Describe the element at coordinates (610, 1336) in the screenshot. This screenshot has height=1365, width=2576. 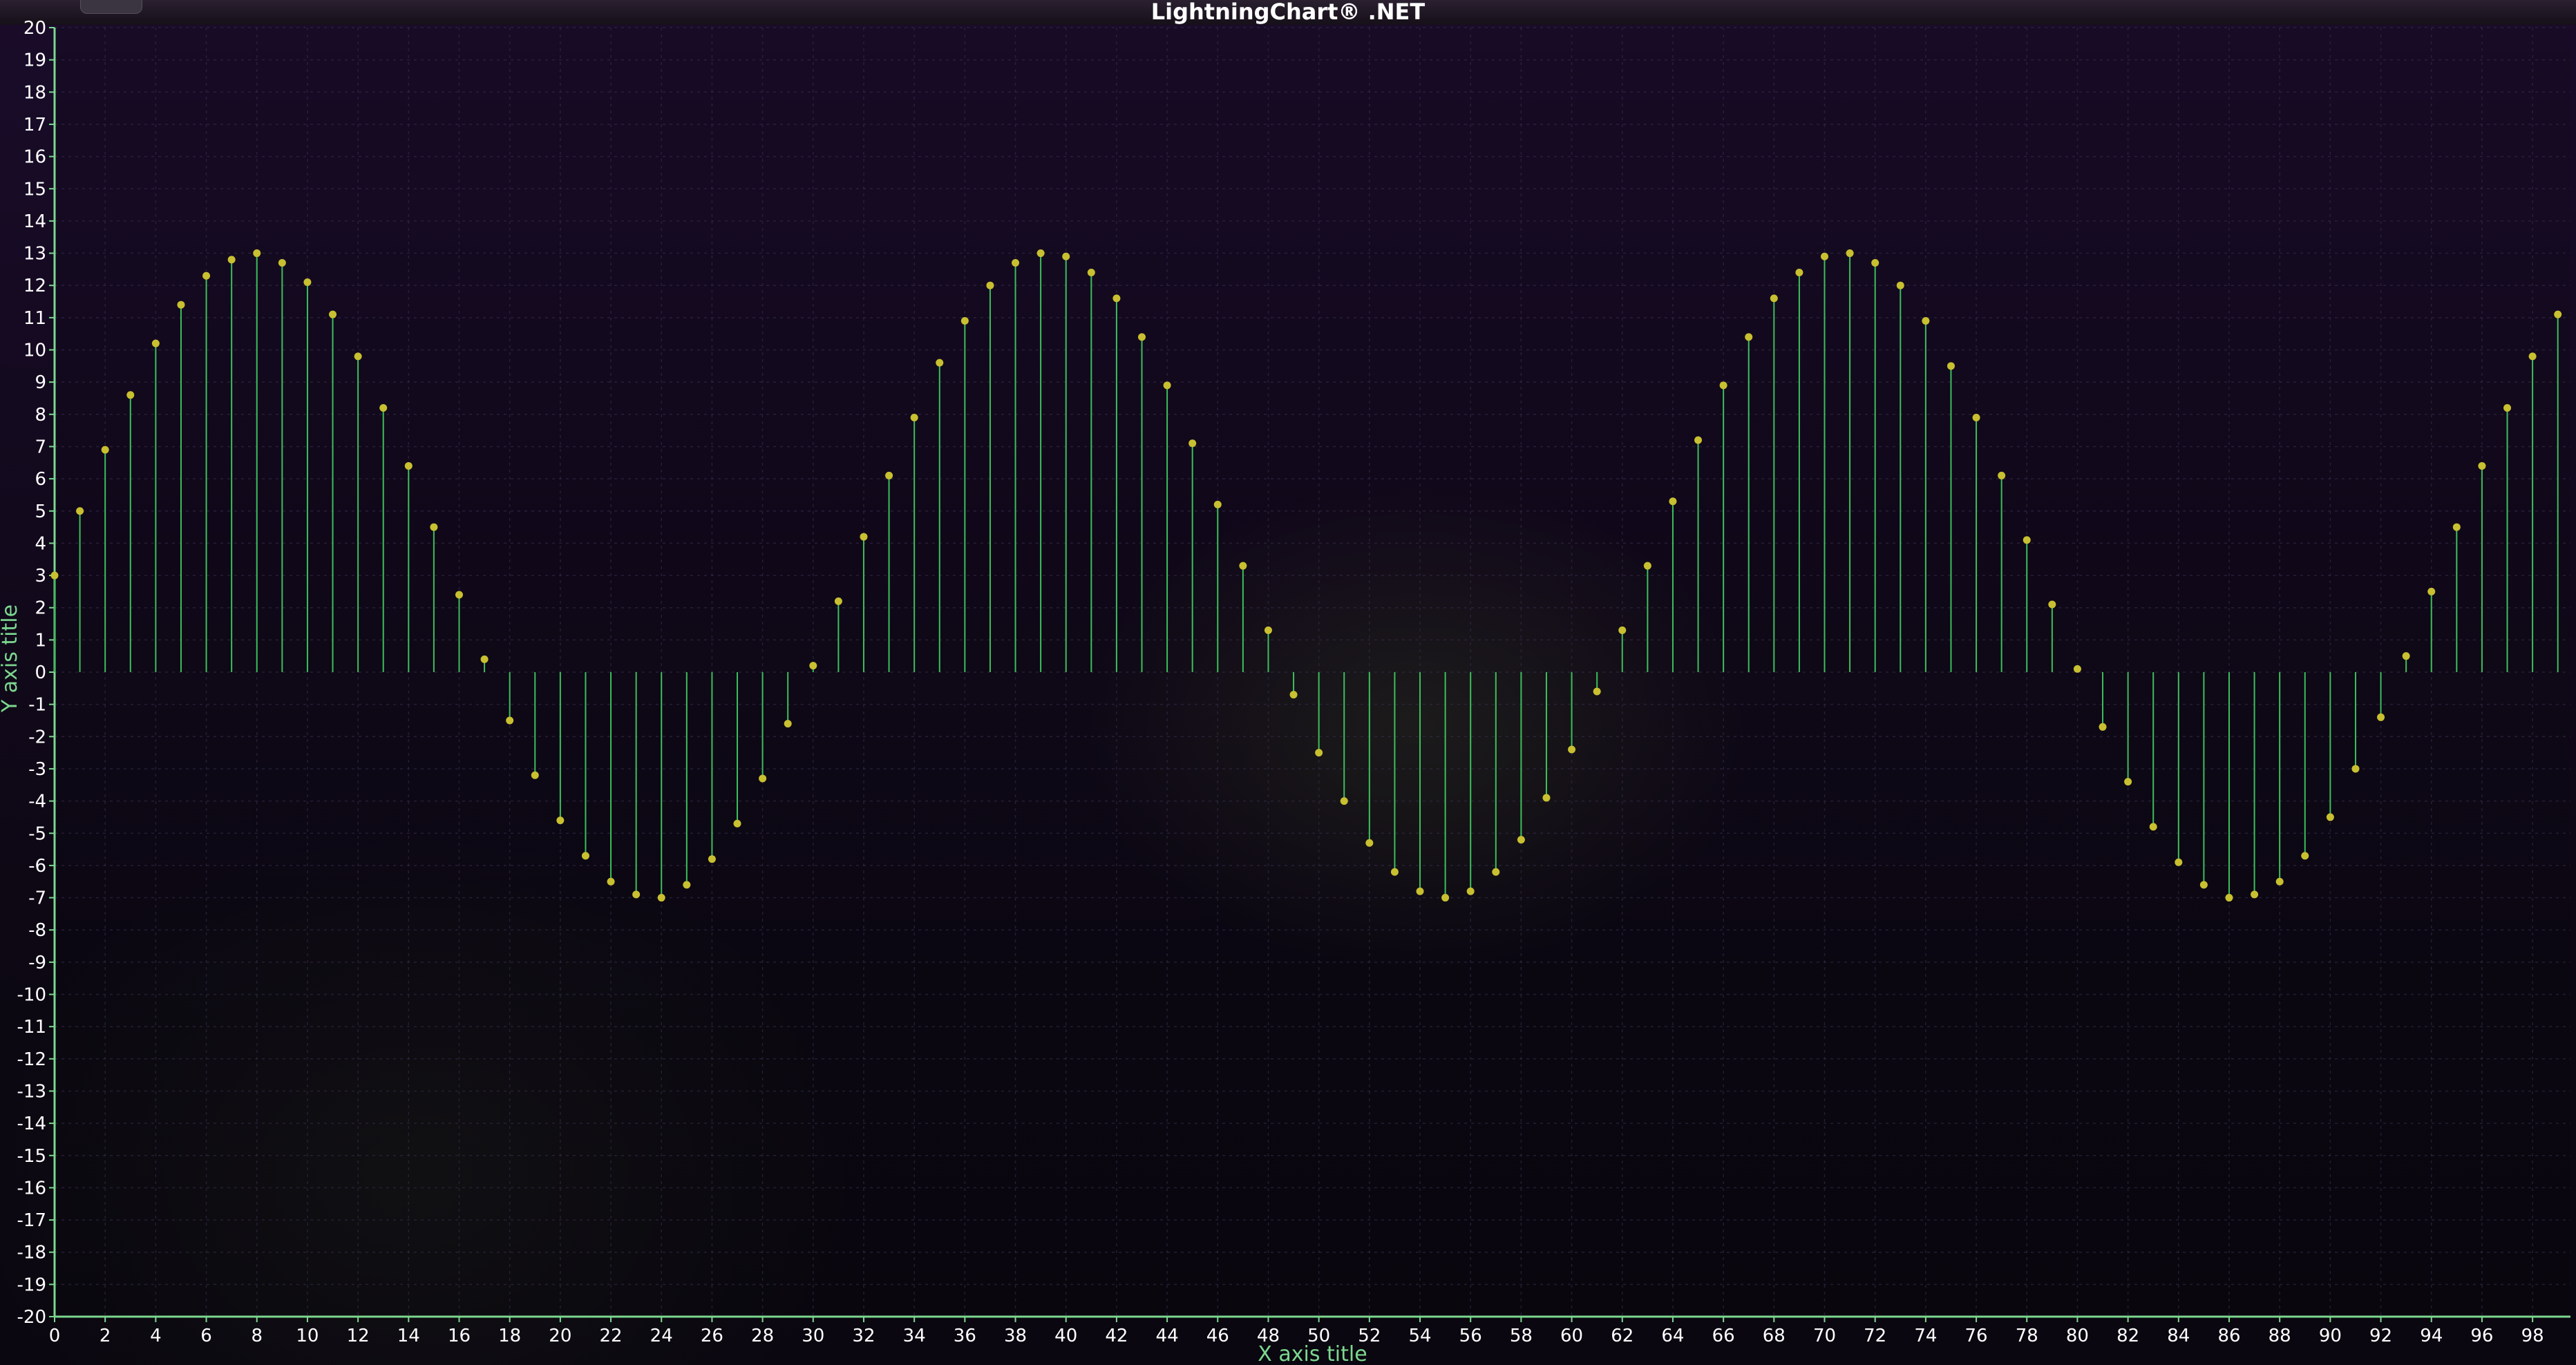
I see `x-tick-label: 22` at that location.